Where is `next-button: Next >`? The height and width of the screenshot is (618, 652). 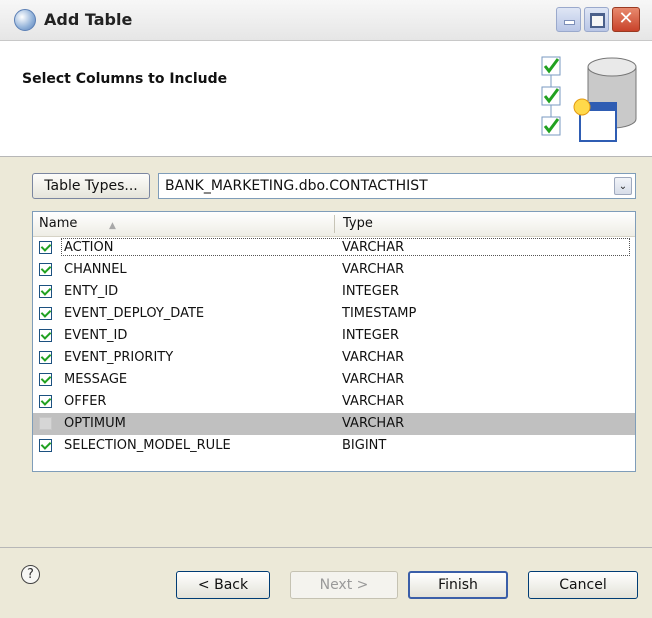
next-button: Next > is located at coordinates (344, 585).